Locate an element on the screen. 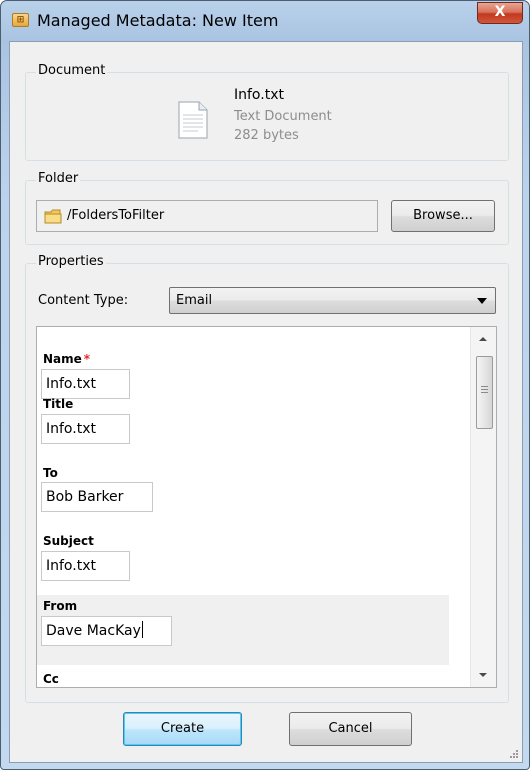 The image size is (532, 772). required-mark: * is located at coordinates (87, 359).